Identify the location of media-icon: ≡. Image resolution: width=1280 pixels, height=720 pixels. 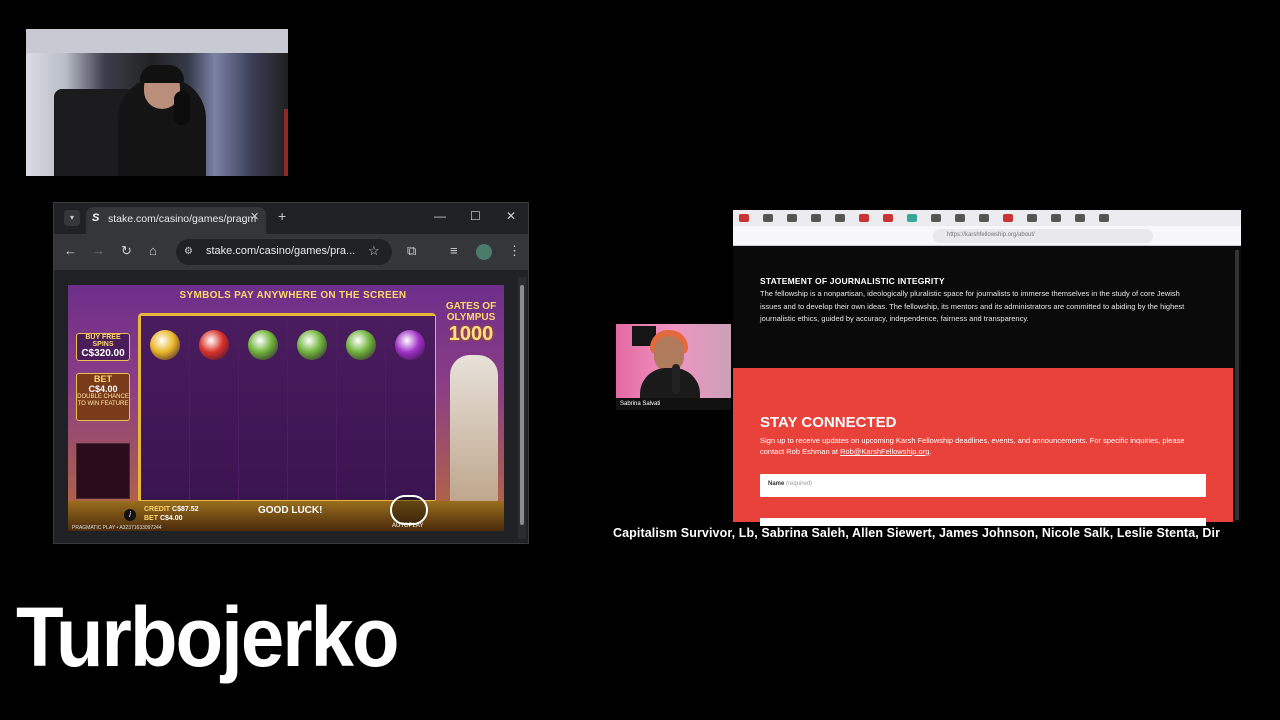
(454, 250).